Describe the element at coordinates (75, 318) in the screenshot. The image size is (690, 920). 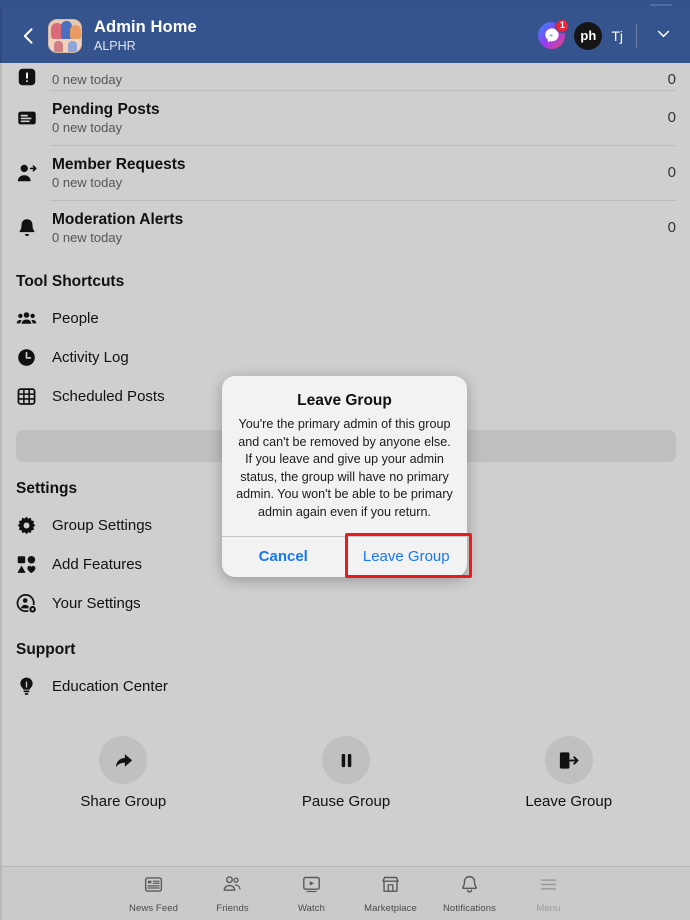
I see `sidebar-item-label: People` at that location.